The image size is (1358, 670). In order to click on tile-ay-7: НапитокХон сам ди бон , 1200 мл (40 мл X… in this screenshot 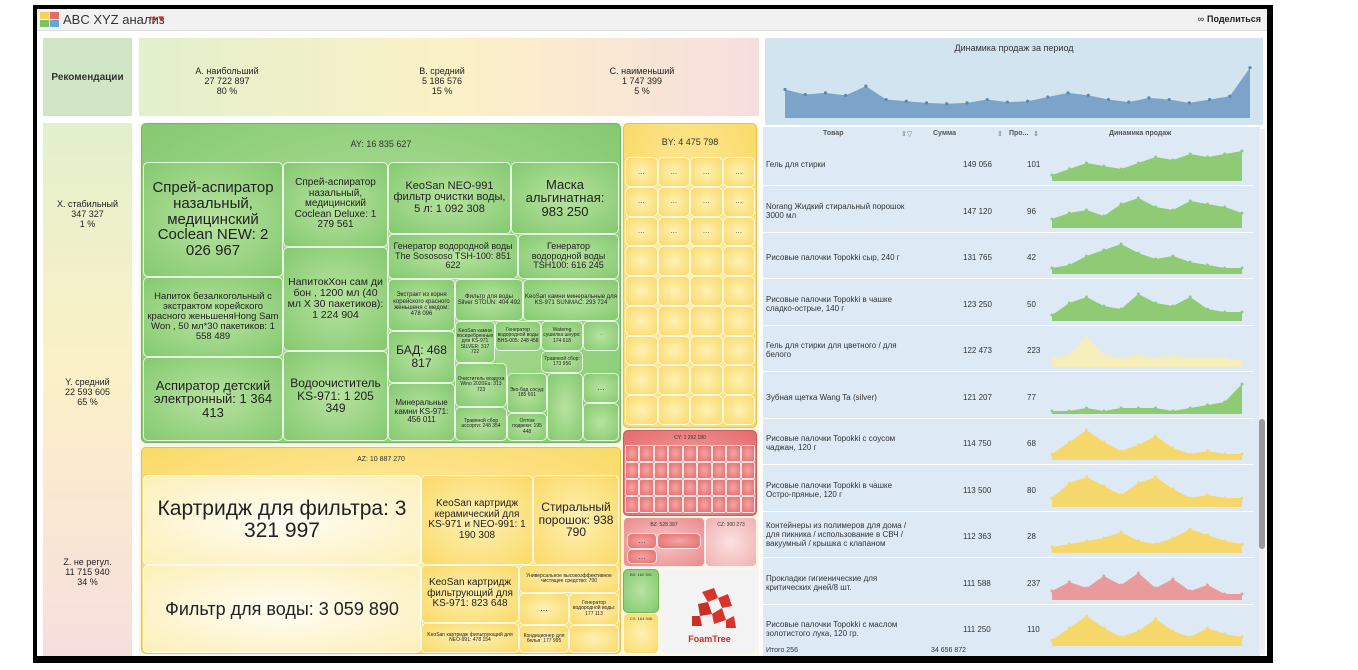, I will do `click(335, 299)`.